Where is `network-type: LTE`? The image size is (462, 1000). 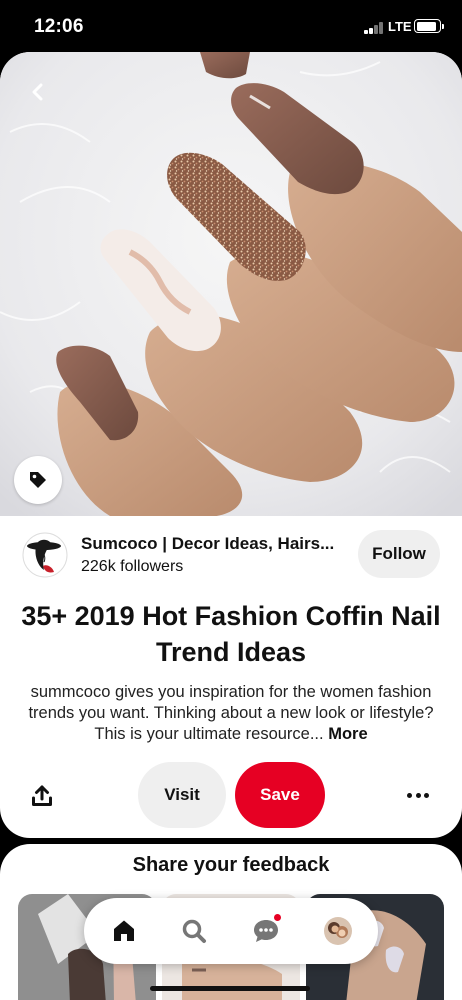
network-type: LTE is located at coordinates (400, 26).